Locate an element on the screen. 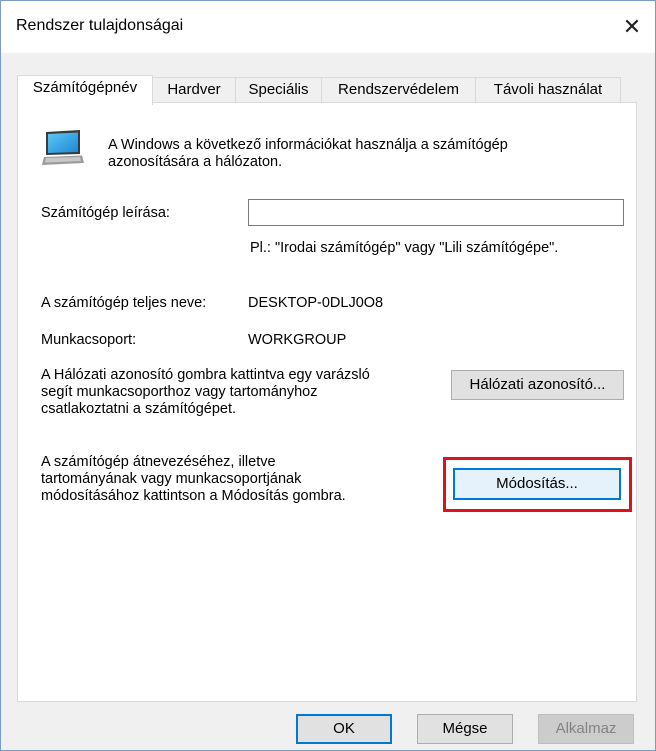  network-id-text-line3: csatlakoztatni a számítógépet. is located at coordinates (139, 409).